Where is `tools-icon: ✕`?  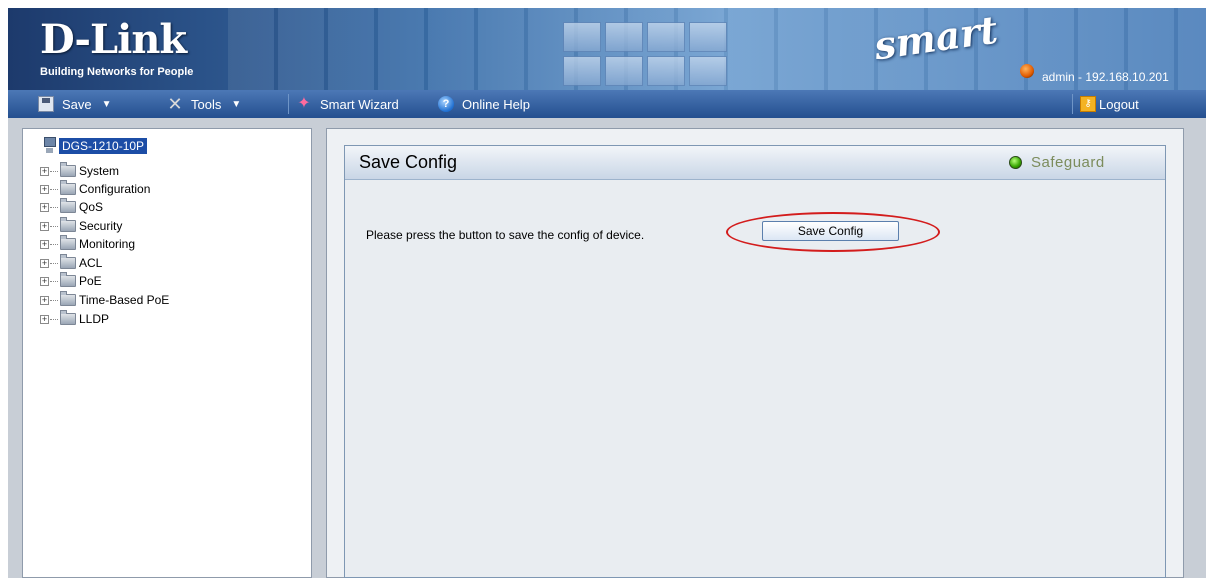 tools-icon: ✕ is located at coordinates (175, 104).